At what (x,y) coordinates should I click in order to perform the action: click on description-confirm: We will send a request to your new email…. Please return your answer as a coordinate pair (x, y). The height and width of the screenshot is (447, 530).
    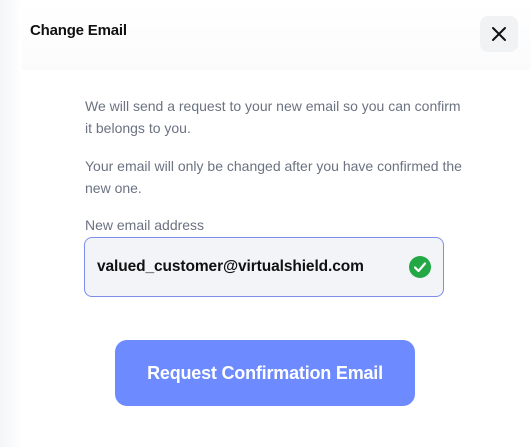
    Looking at the image, I should click on (273, 117).